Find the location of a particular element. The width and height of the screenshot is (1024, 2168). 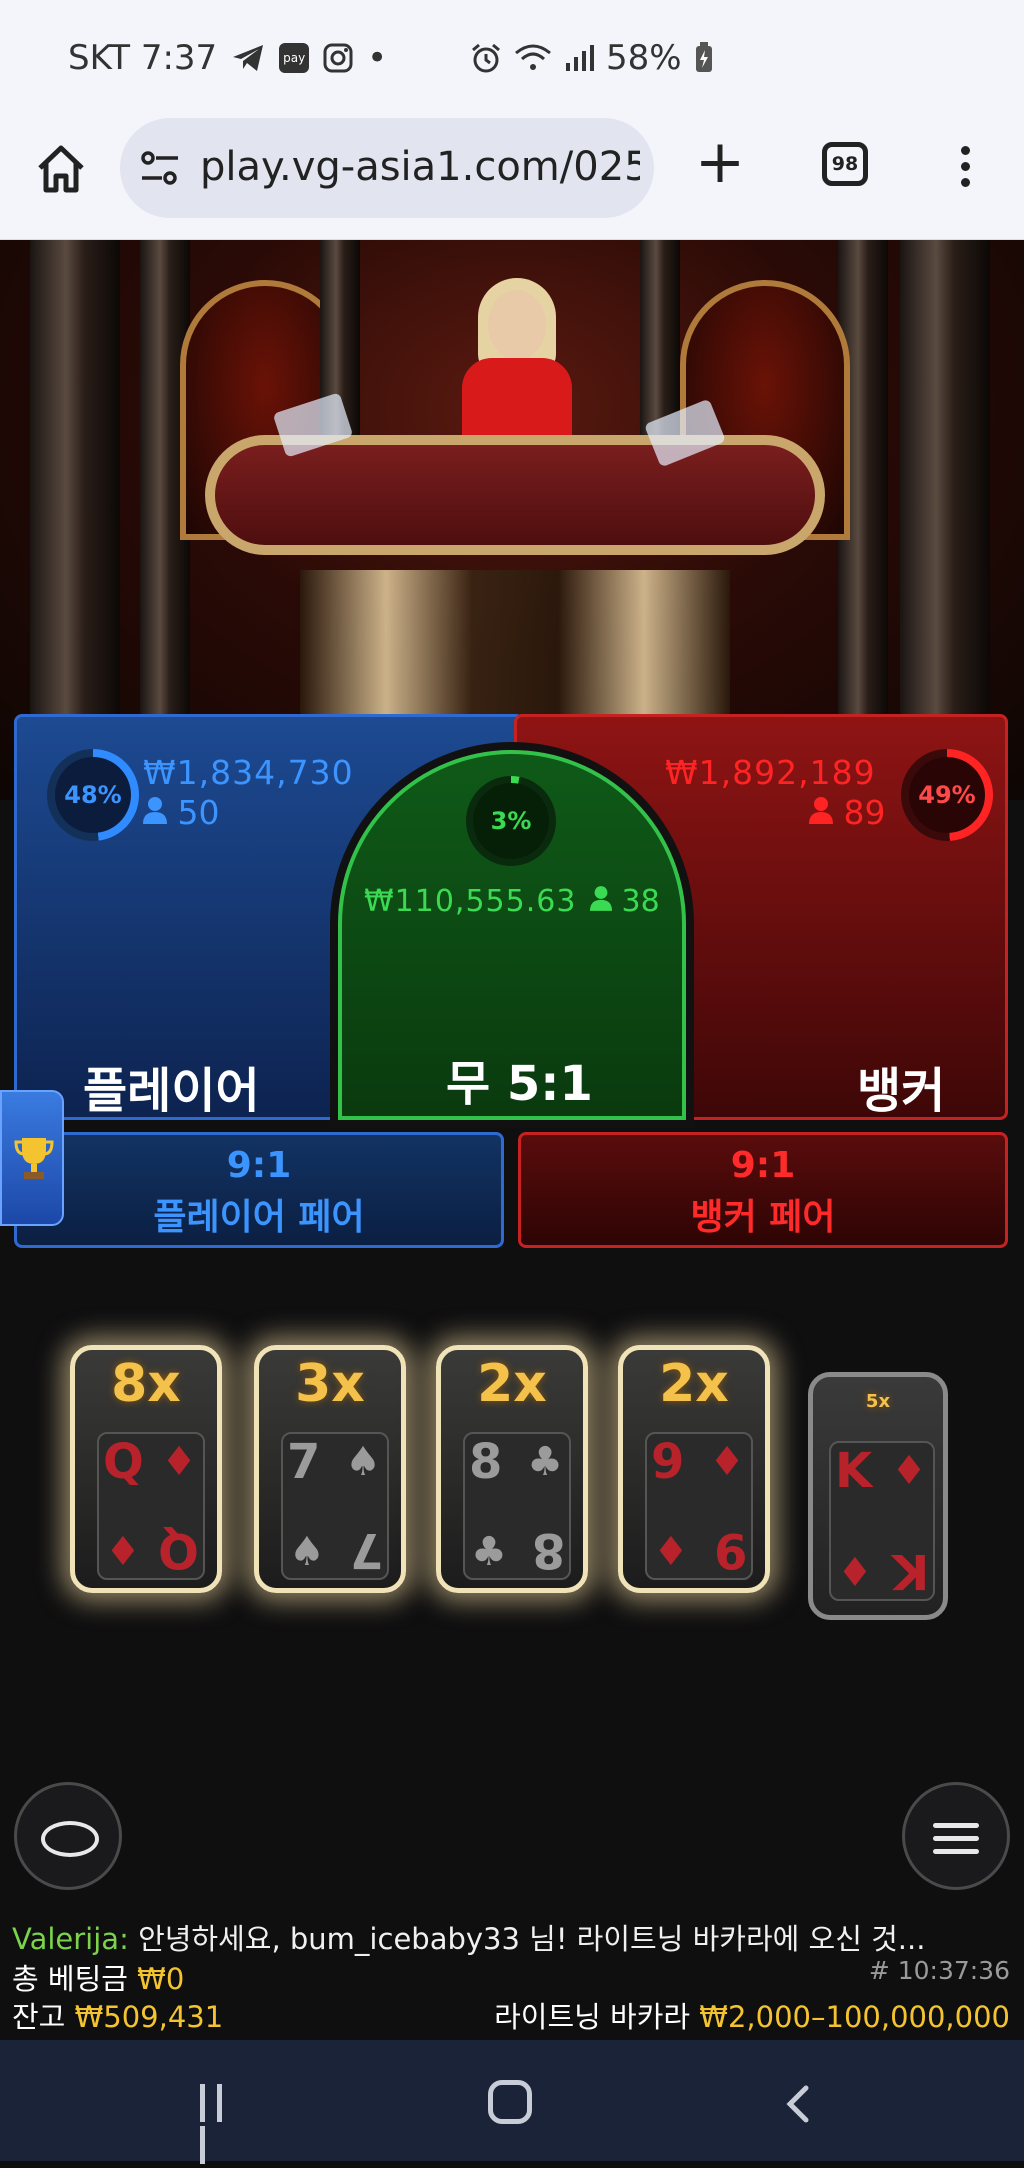

card-rank: K is located at coordinates (854, 1471).